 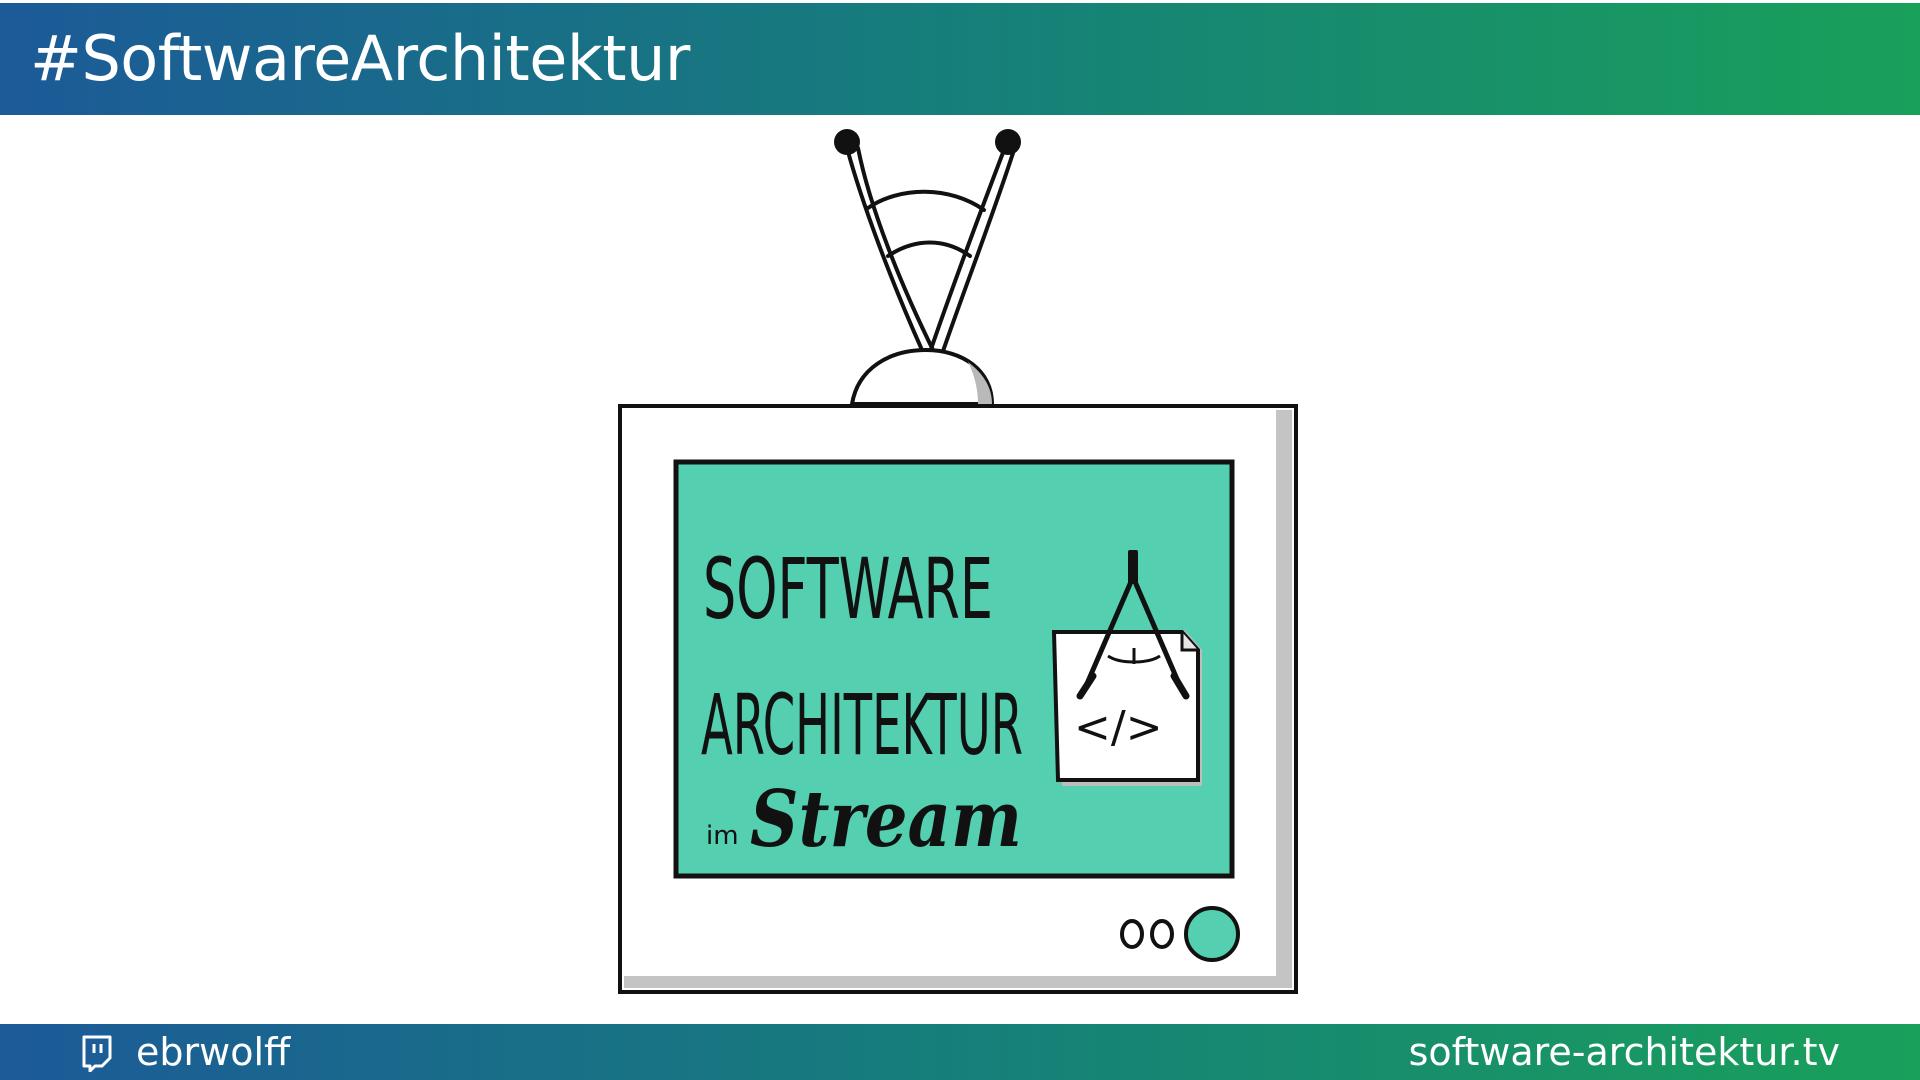 What do you see at coordinates (960, 1052) in the screenshot?
I see `footer-bar: ebrwolff software-architektur.tv` at bounding box center [960, 1052].